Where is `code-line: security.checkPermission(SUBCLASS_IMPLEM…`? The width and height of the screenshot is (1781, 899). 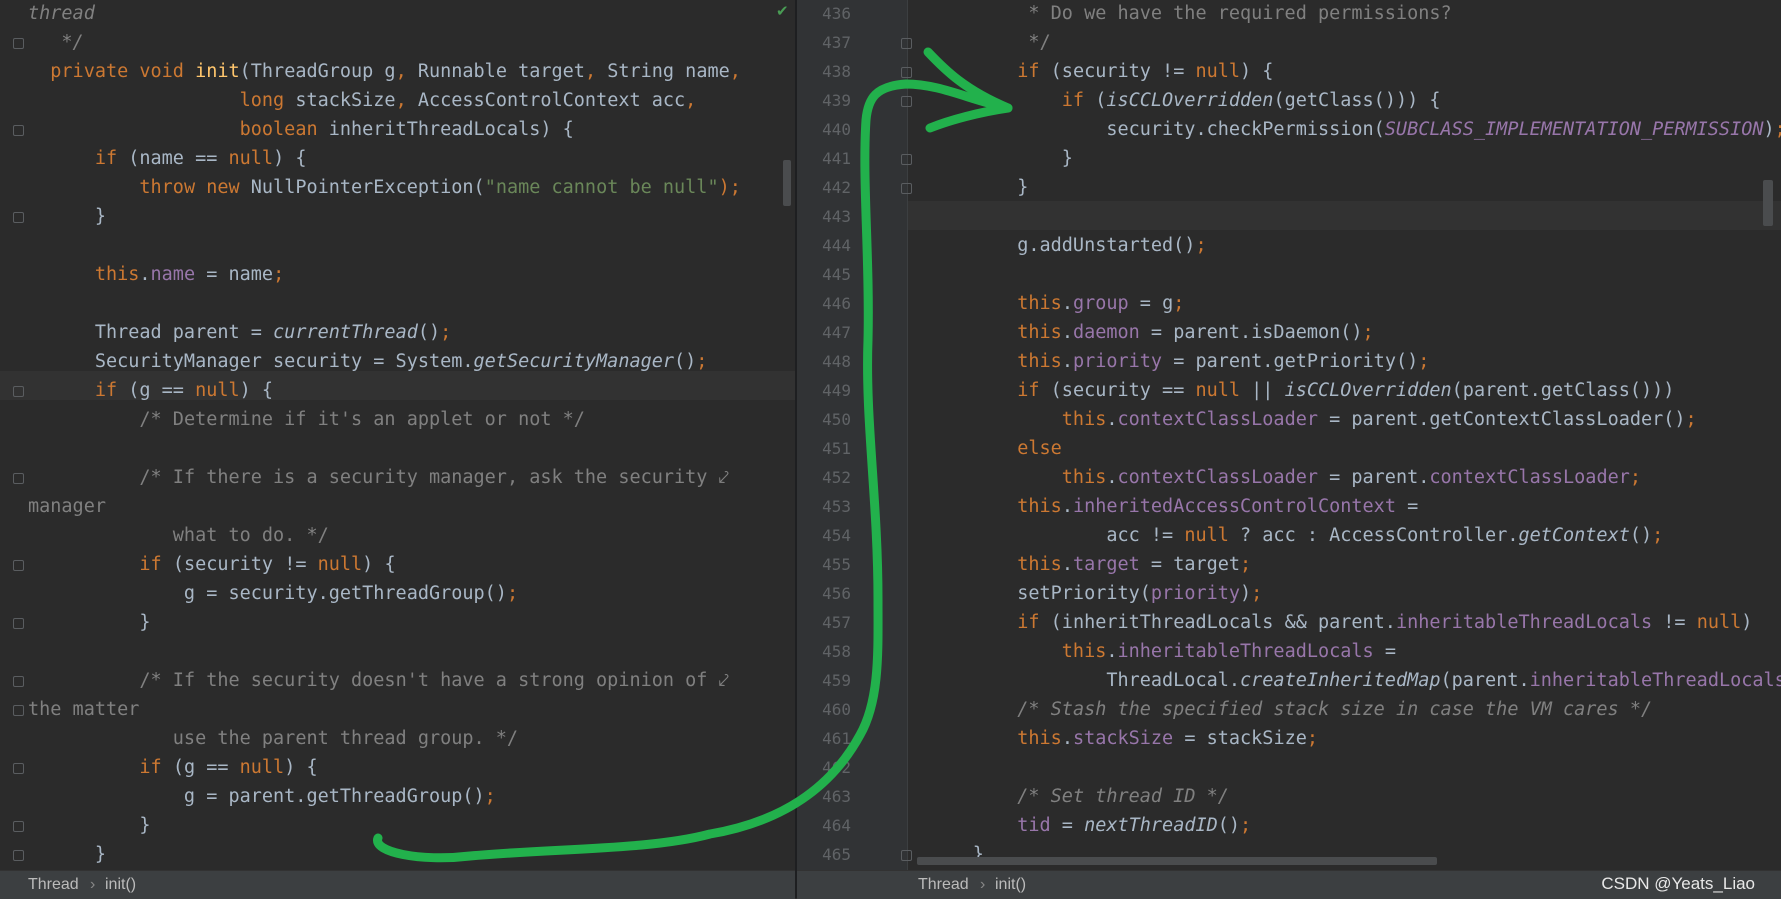
code-line: security.checkPermission(SUBCLASS_IMPLEM… is located at coordinates (1349, 129).